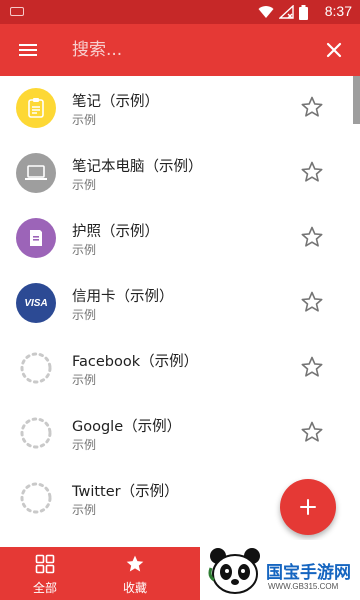 This screenshot has width=360, height=600. I want to click on status-bar: 8:37, so click(180, 12).